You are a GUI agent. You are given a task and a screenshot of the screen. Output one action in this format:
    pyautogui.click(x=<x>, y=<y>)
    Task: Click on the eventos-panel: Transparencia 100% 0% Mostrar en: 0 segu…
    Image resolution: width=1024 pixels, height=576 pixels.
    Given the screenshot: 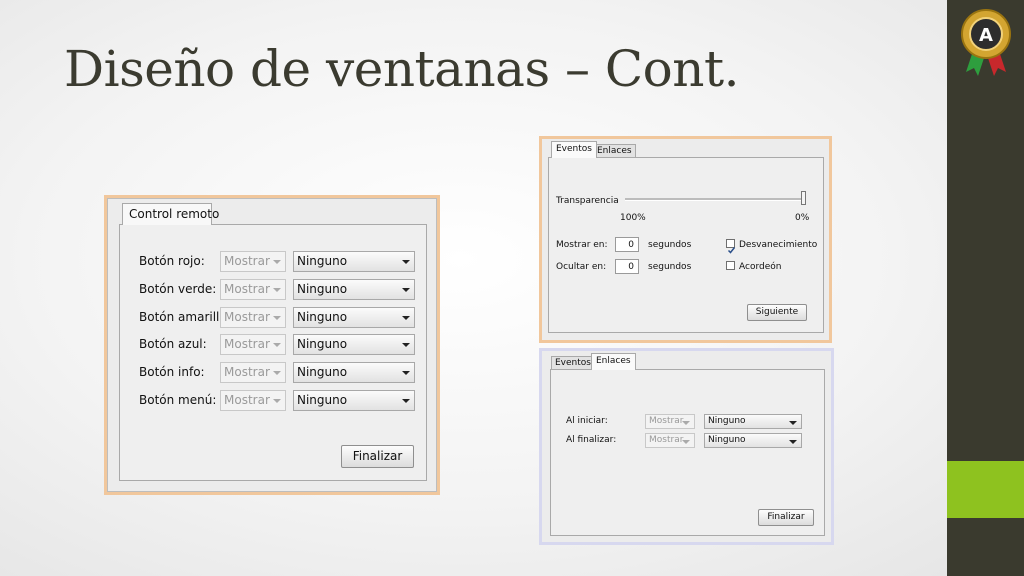 What is the action you would take?
    pyautogui.click(x=686, y=245)
    